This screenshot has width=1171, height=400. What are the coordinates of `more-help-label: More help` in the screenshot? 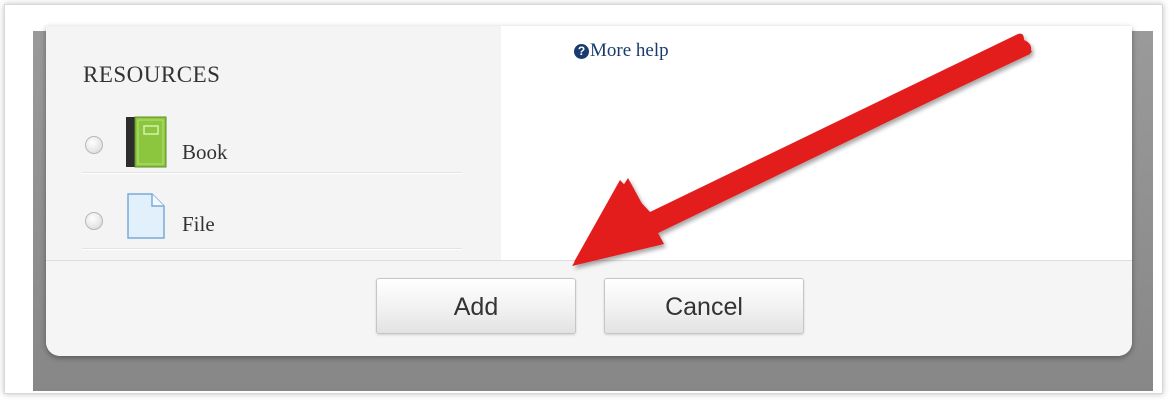 It's located at (629, 50).